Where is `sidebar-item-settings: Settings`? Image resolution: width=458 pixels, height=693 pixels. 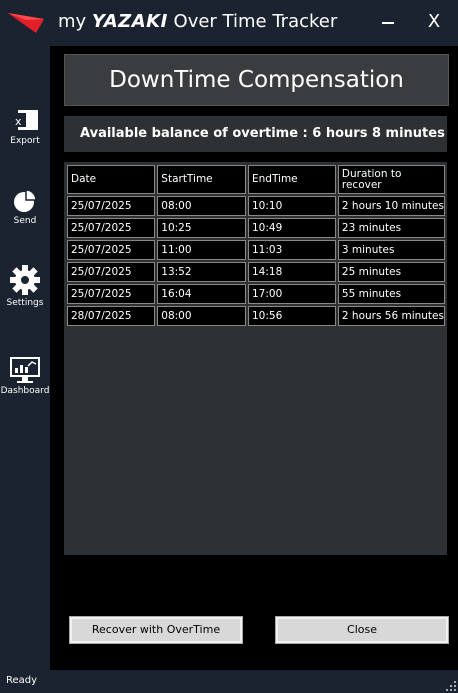
sidebar-item-settings: Settings is located at coordinates (25, 286).